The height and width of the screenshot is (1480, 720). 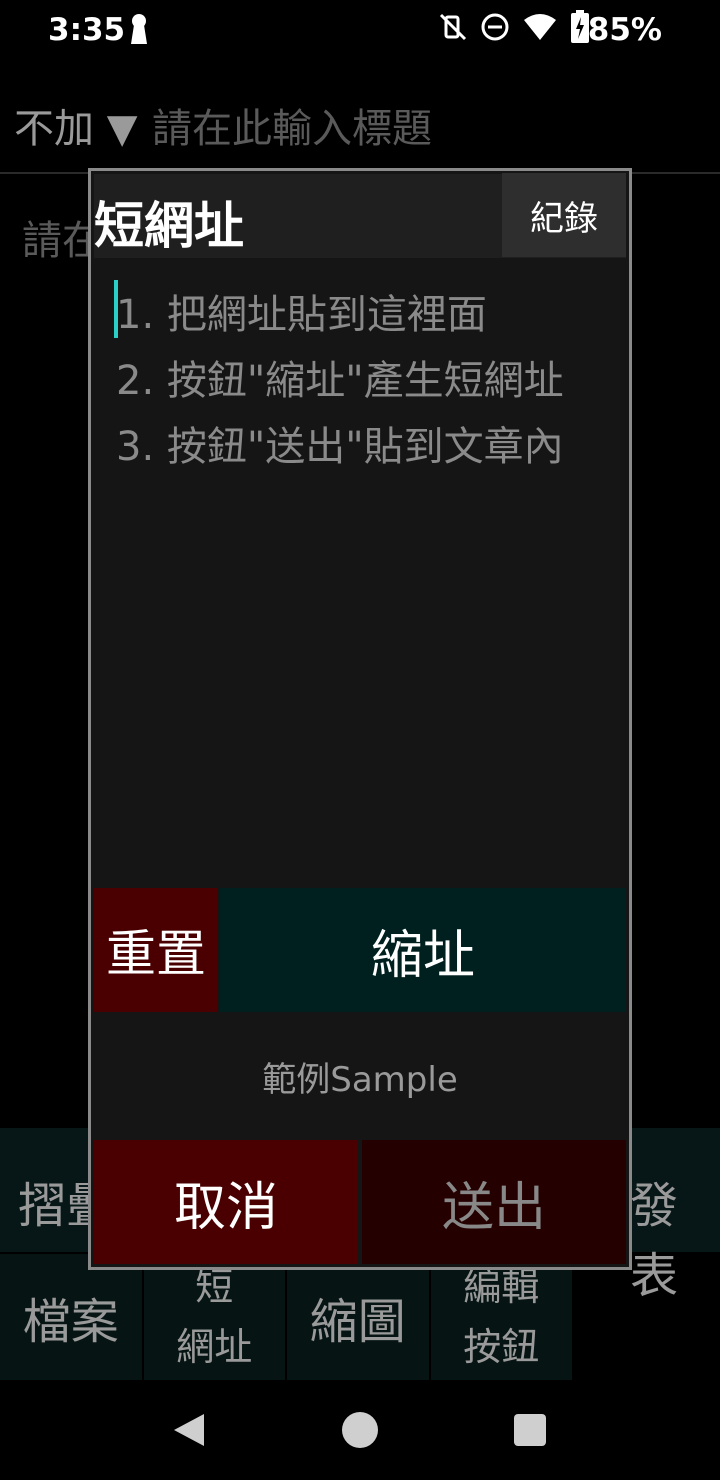 What do you see at coordinates (214, 1317) in the screenshot?
I see `short-url-button: 短 網址` at bounding box center [214, 1317].